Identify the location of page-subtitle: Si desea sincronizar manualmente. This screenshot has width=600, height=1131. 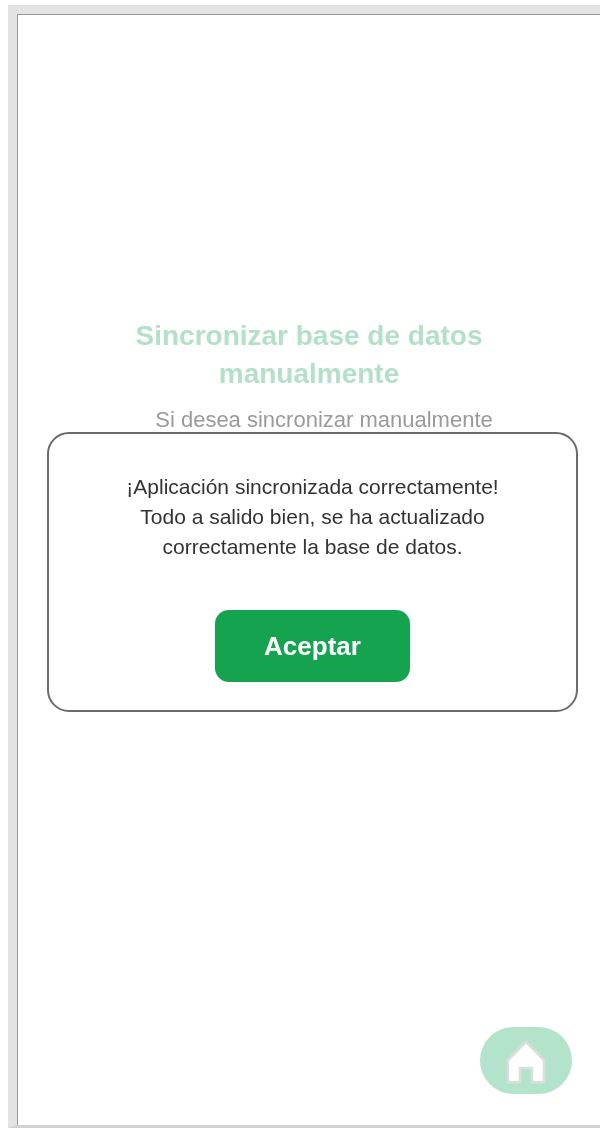
(324, 420).